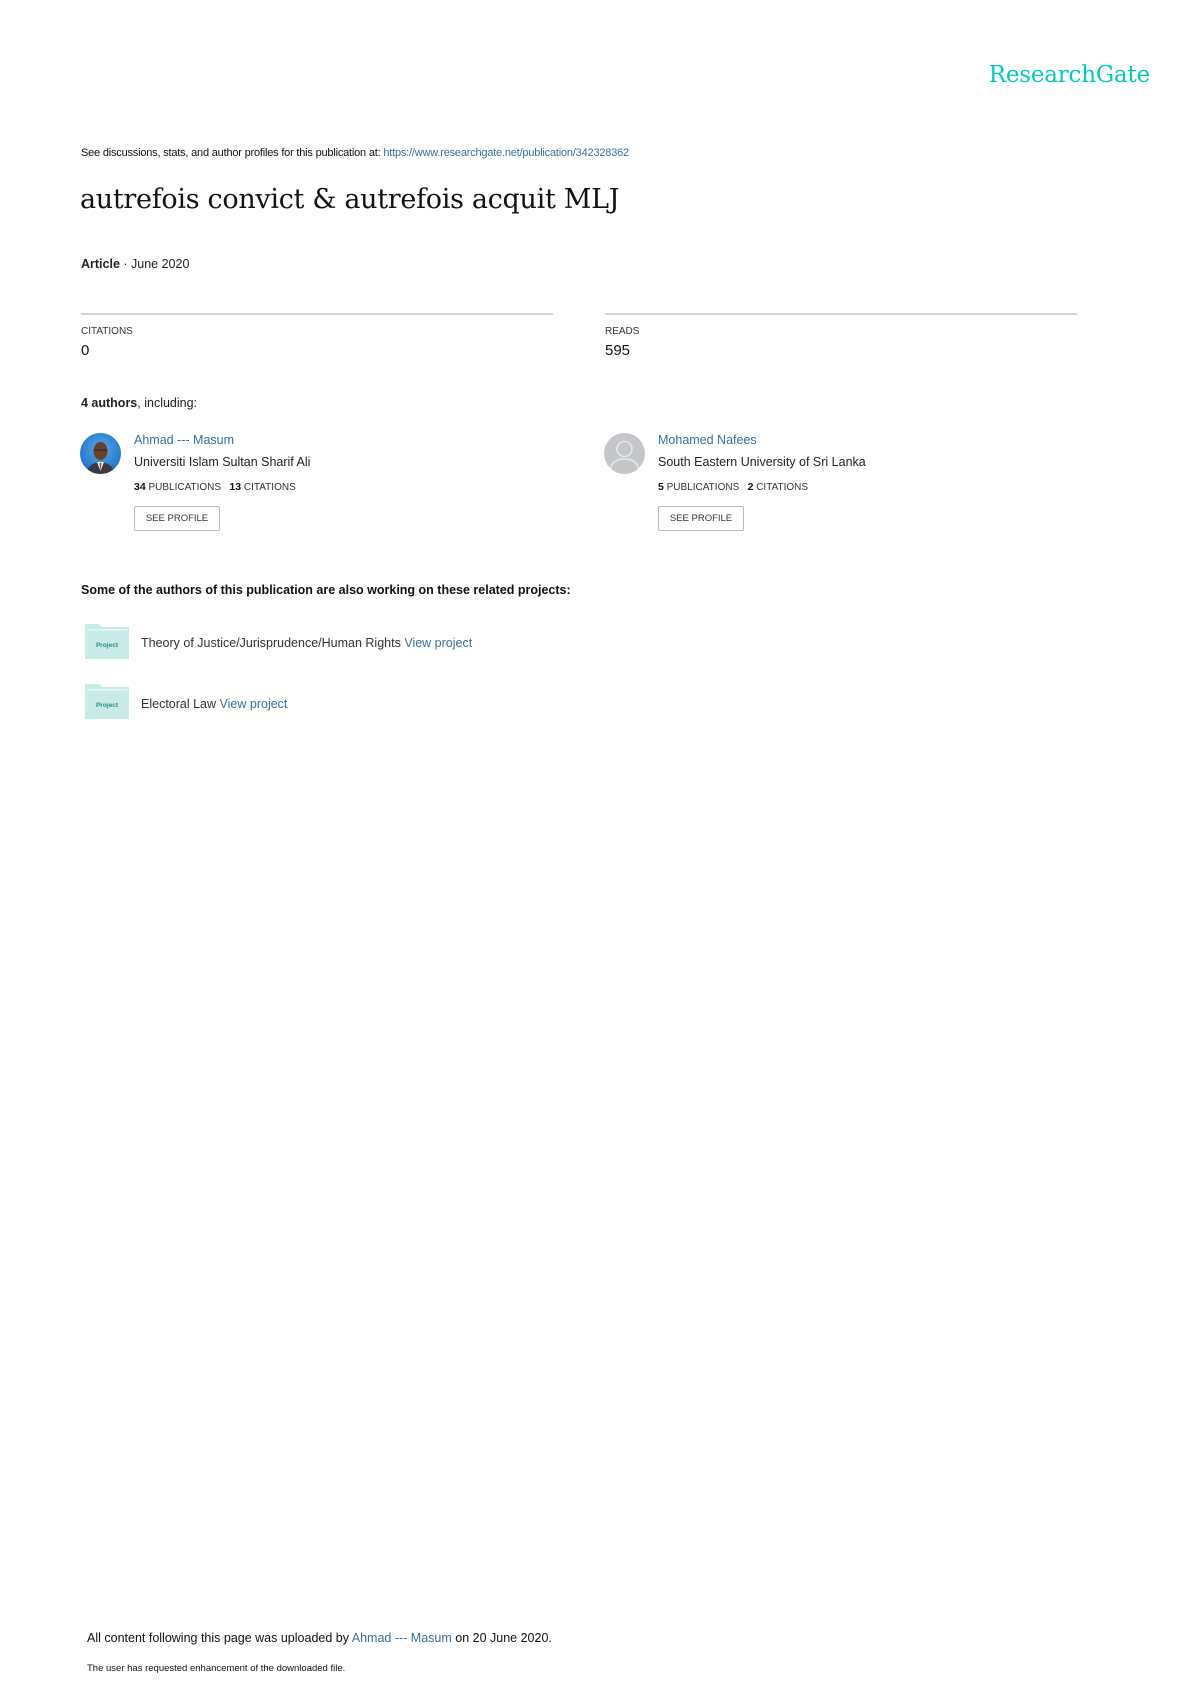 The height and width of the screenshot is (1697, 1200). What do you see at coordinates (100, 458) in the screenshot?
I see `author-photo-icon` at bounding box center [100, 458].